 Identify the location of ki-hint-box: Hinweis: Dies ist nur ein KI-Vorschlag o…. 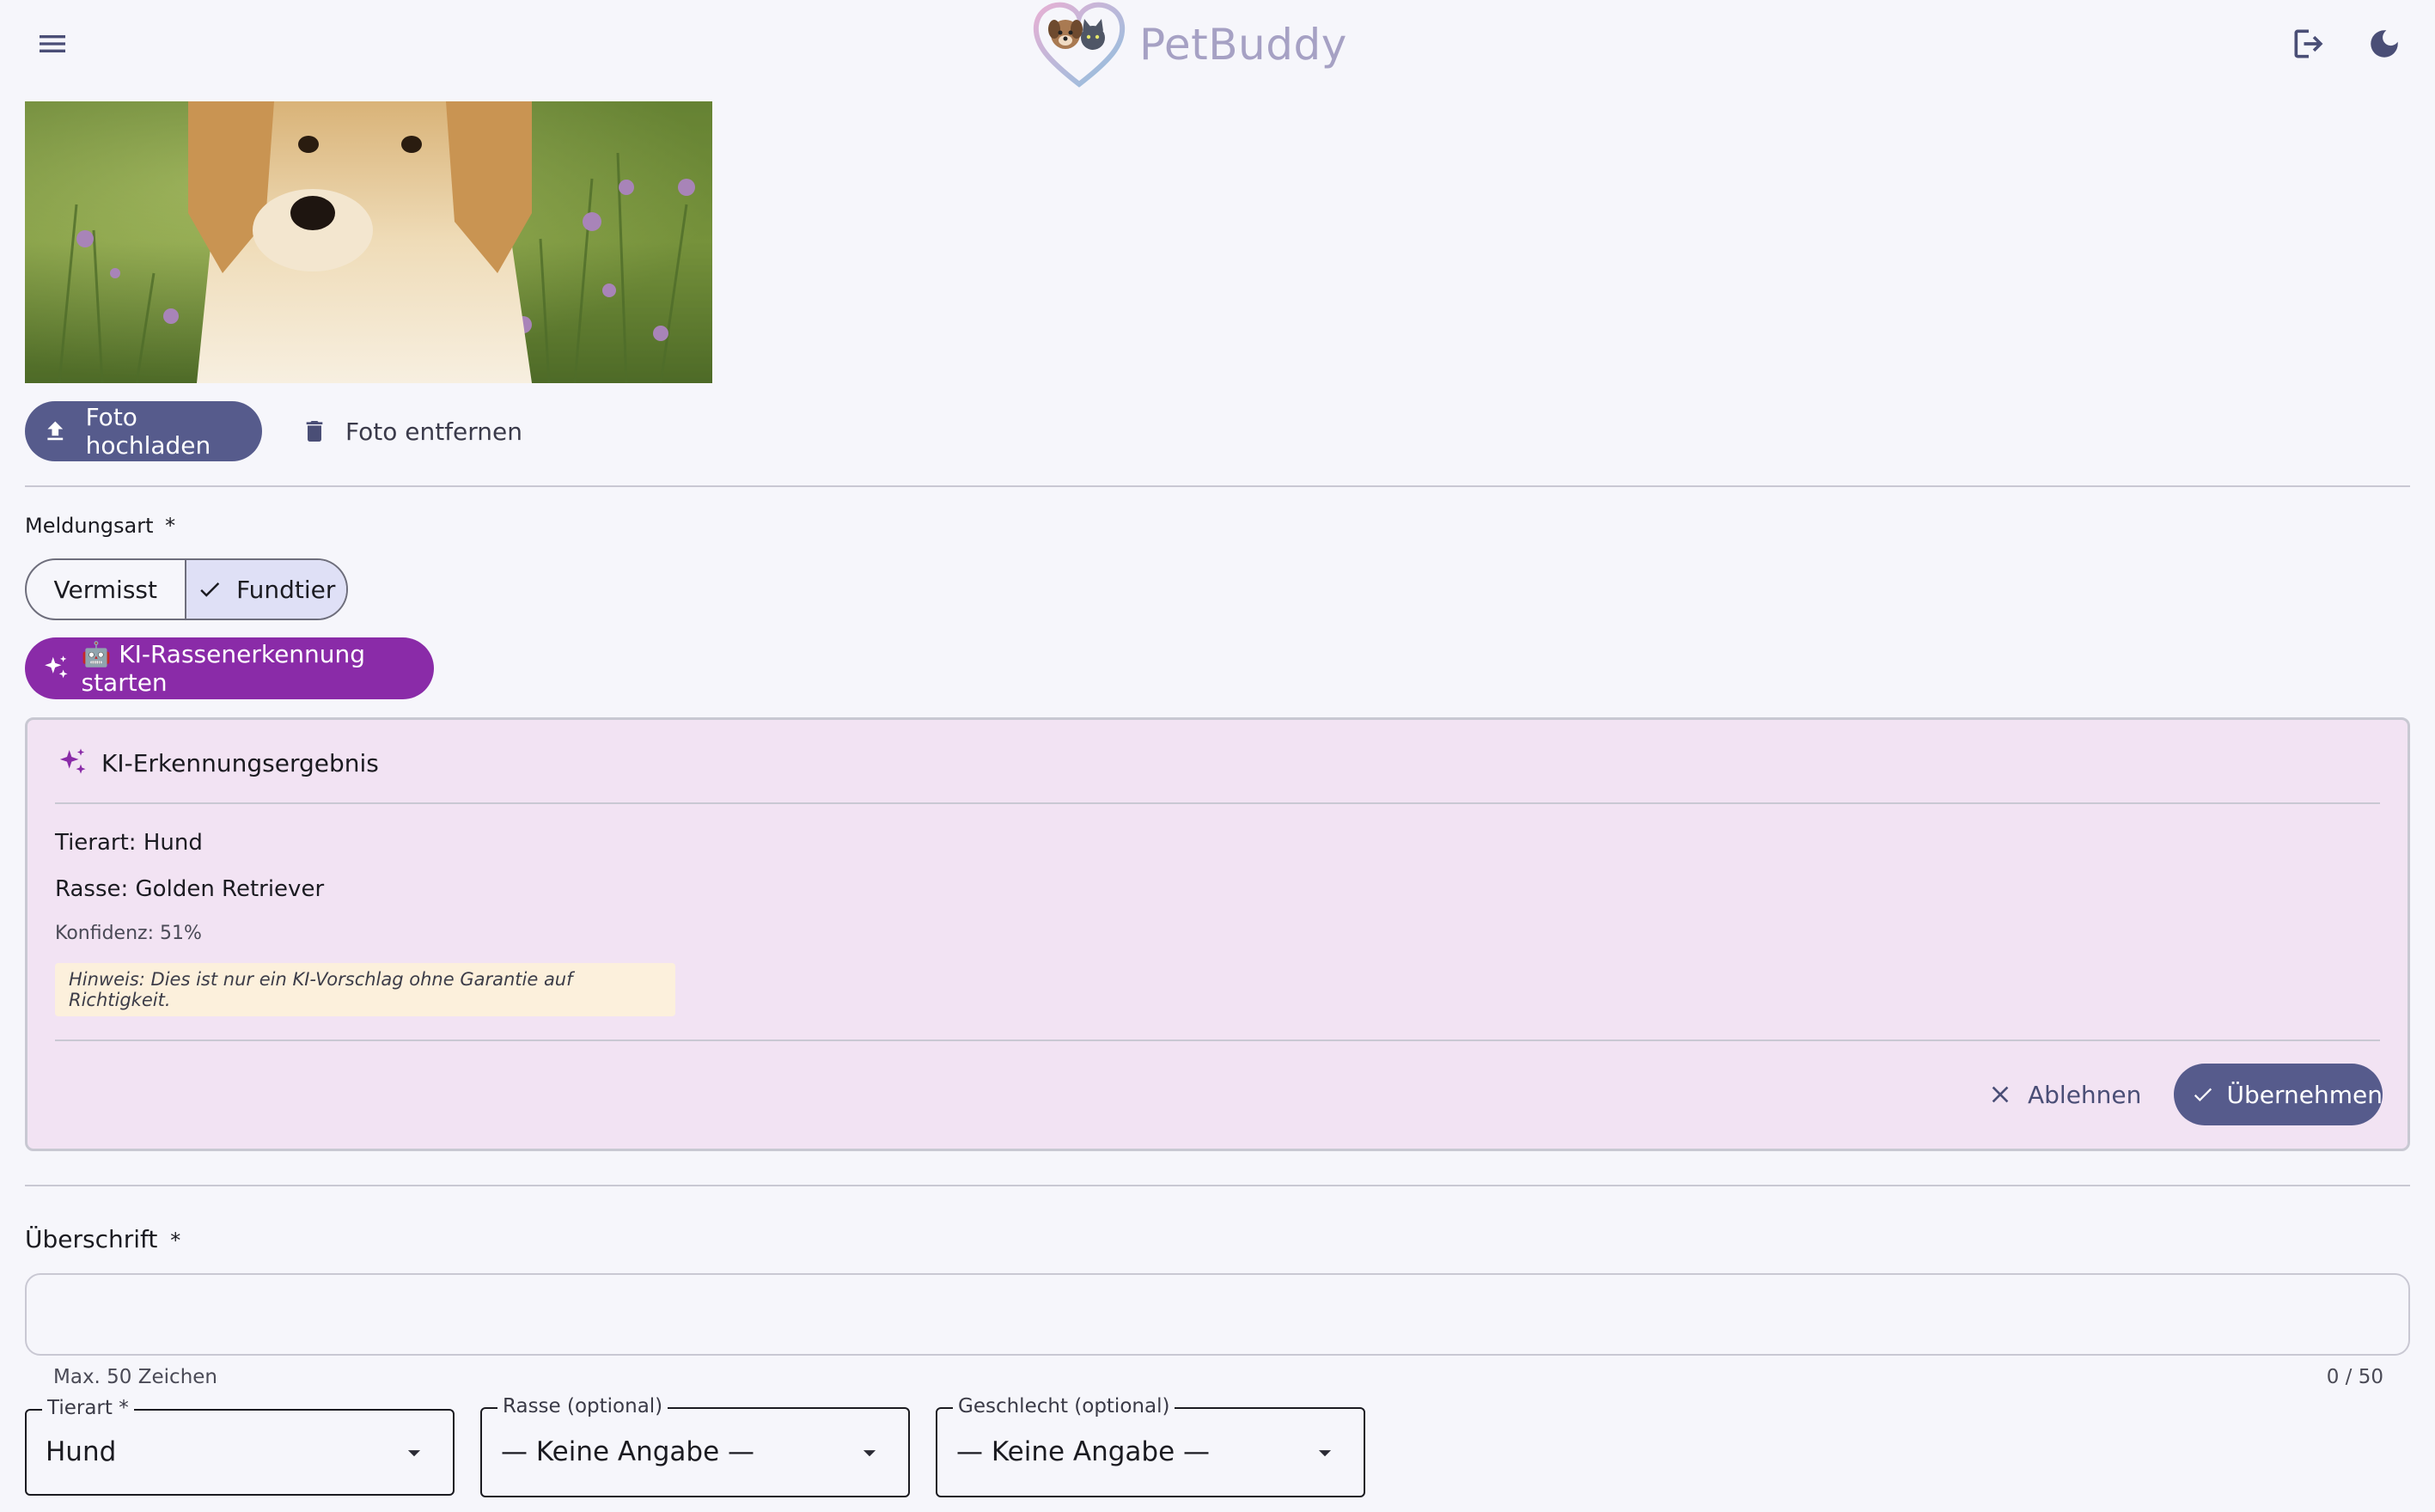
(365, 989).